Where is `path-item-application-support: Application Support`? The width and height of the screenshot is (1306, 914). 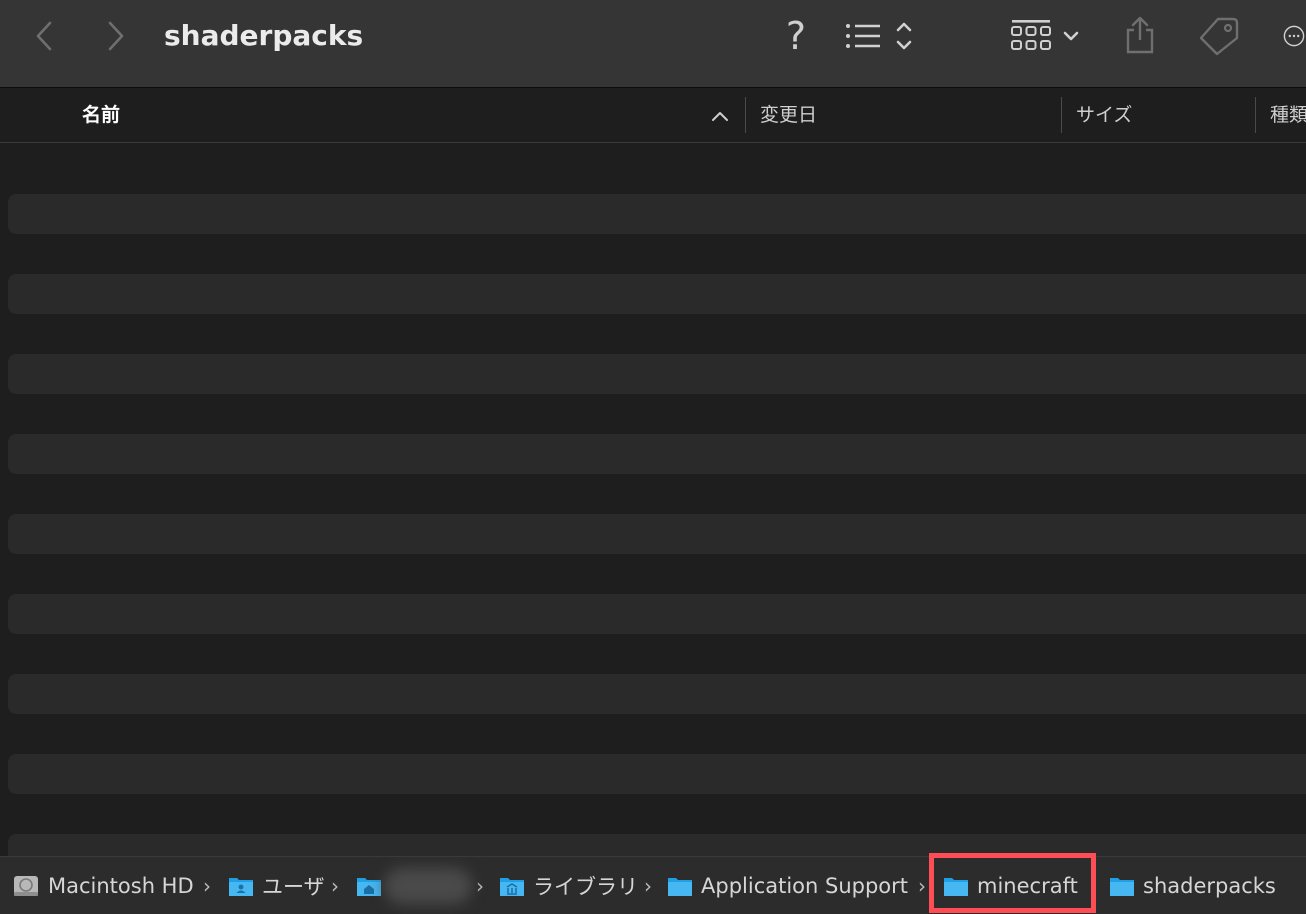 path-item-application-support: Application Support is located at coordinates (787, 885).